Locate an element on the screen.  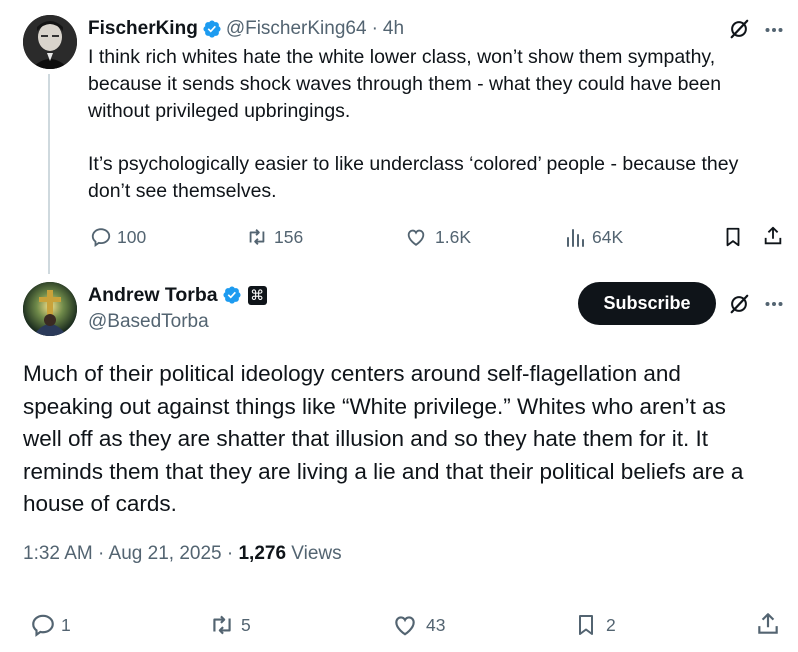
parent-reply-button: 100 is located at coordinates (118, 237).